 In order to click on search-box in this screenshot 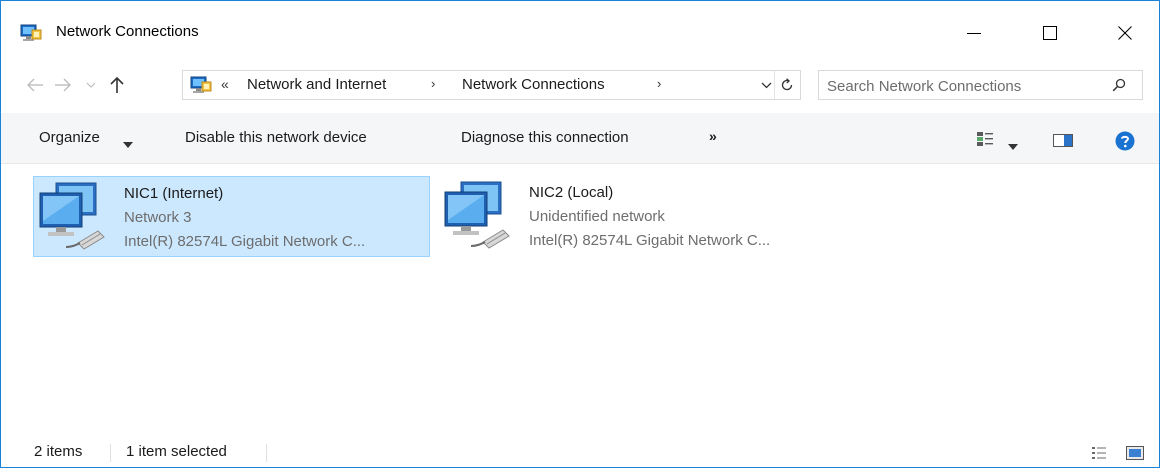, I will do `click(980, 85)`.